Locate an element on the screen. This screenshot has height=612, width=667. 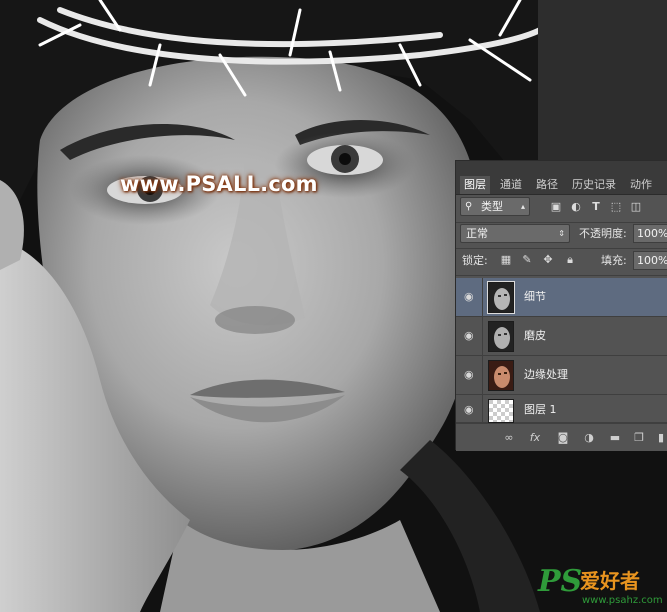
tab-actions: 动作 is located at coordinates (641, 185).